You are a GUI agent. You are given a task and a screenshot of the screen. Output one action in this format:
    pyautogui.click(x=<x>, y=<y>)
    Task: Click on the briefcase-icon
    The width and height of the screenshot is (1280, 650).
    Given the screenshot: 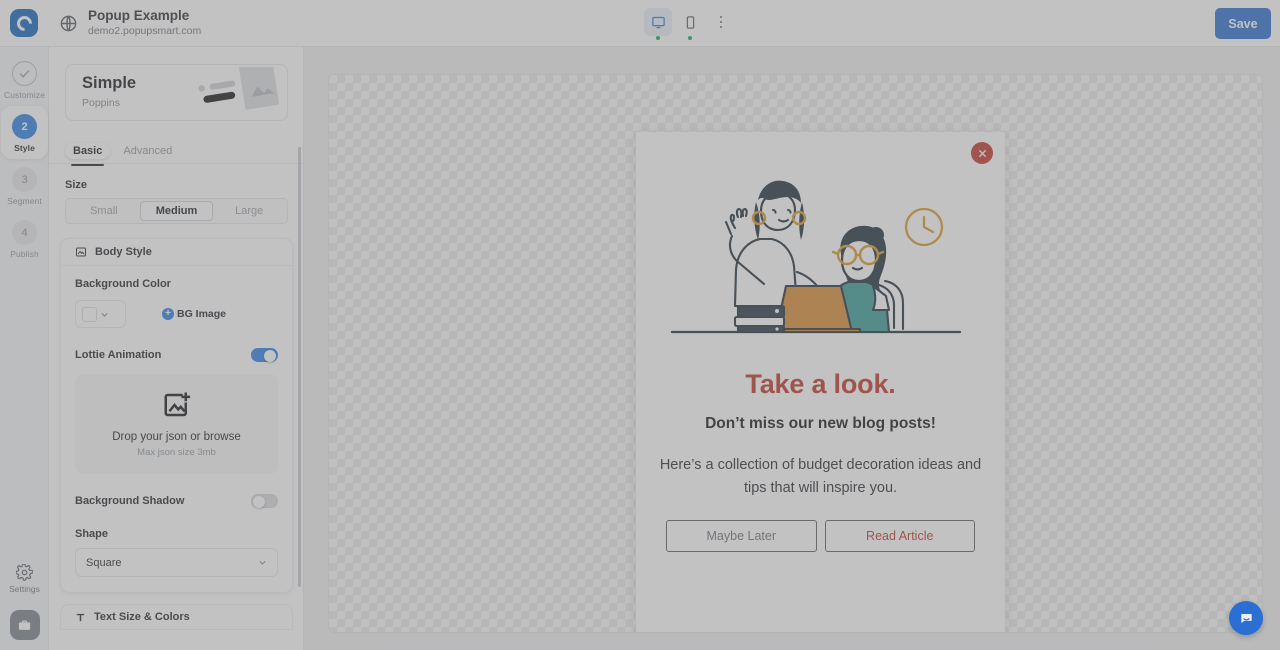 What is the action you would take?
    pyautogui.click(x=24, y=625)
    